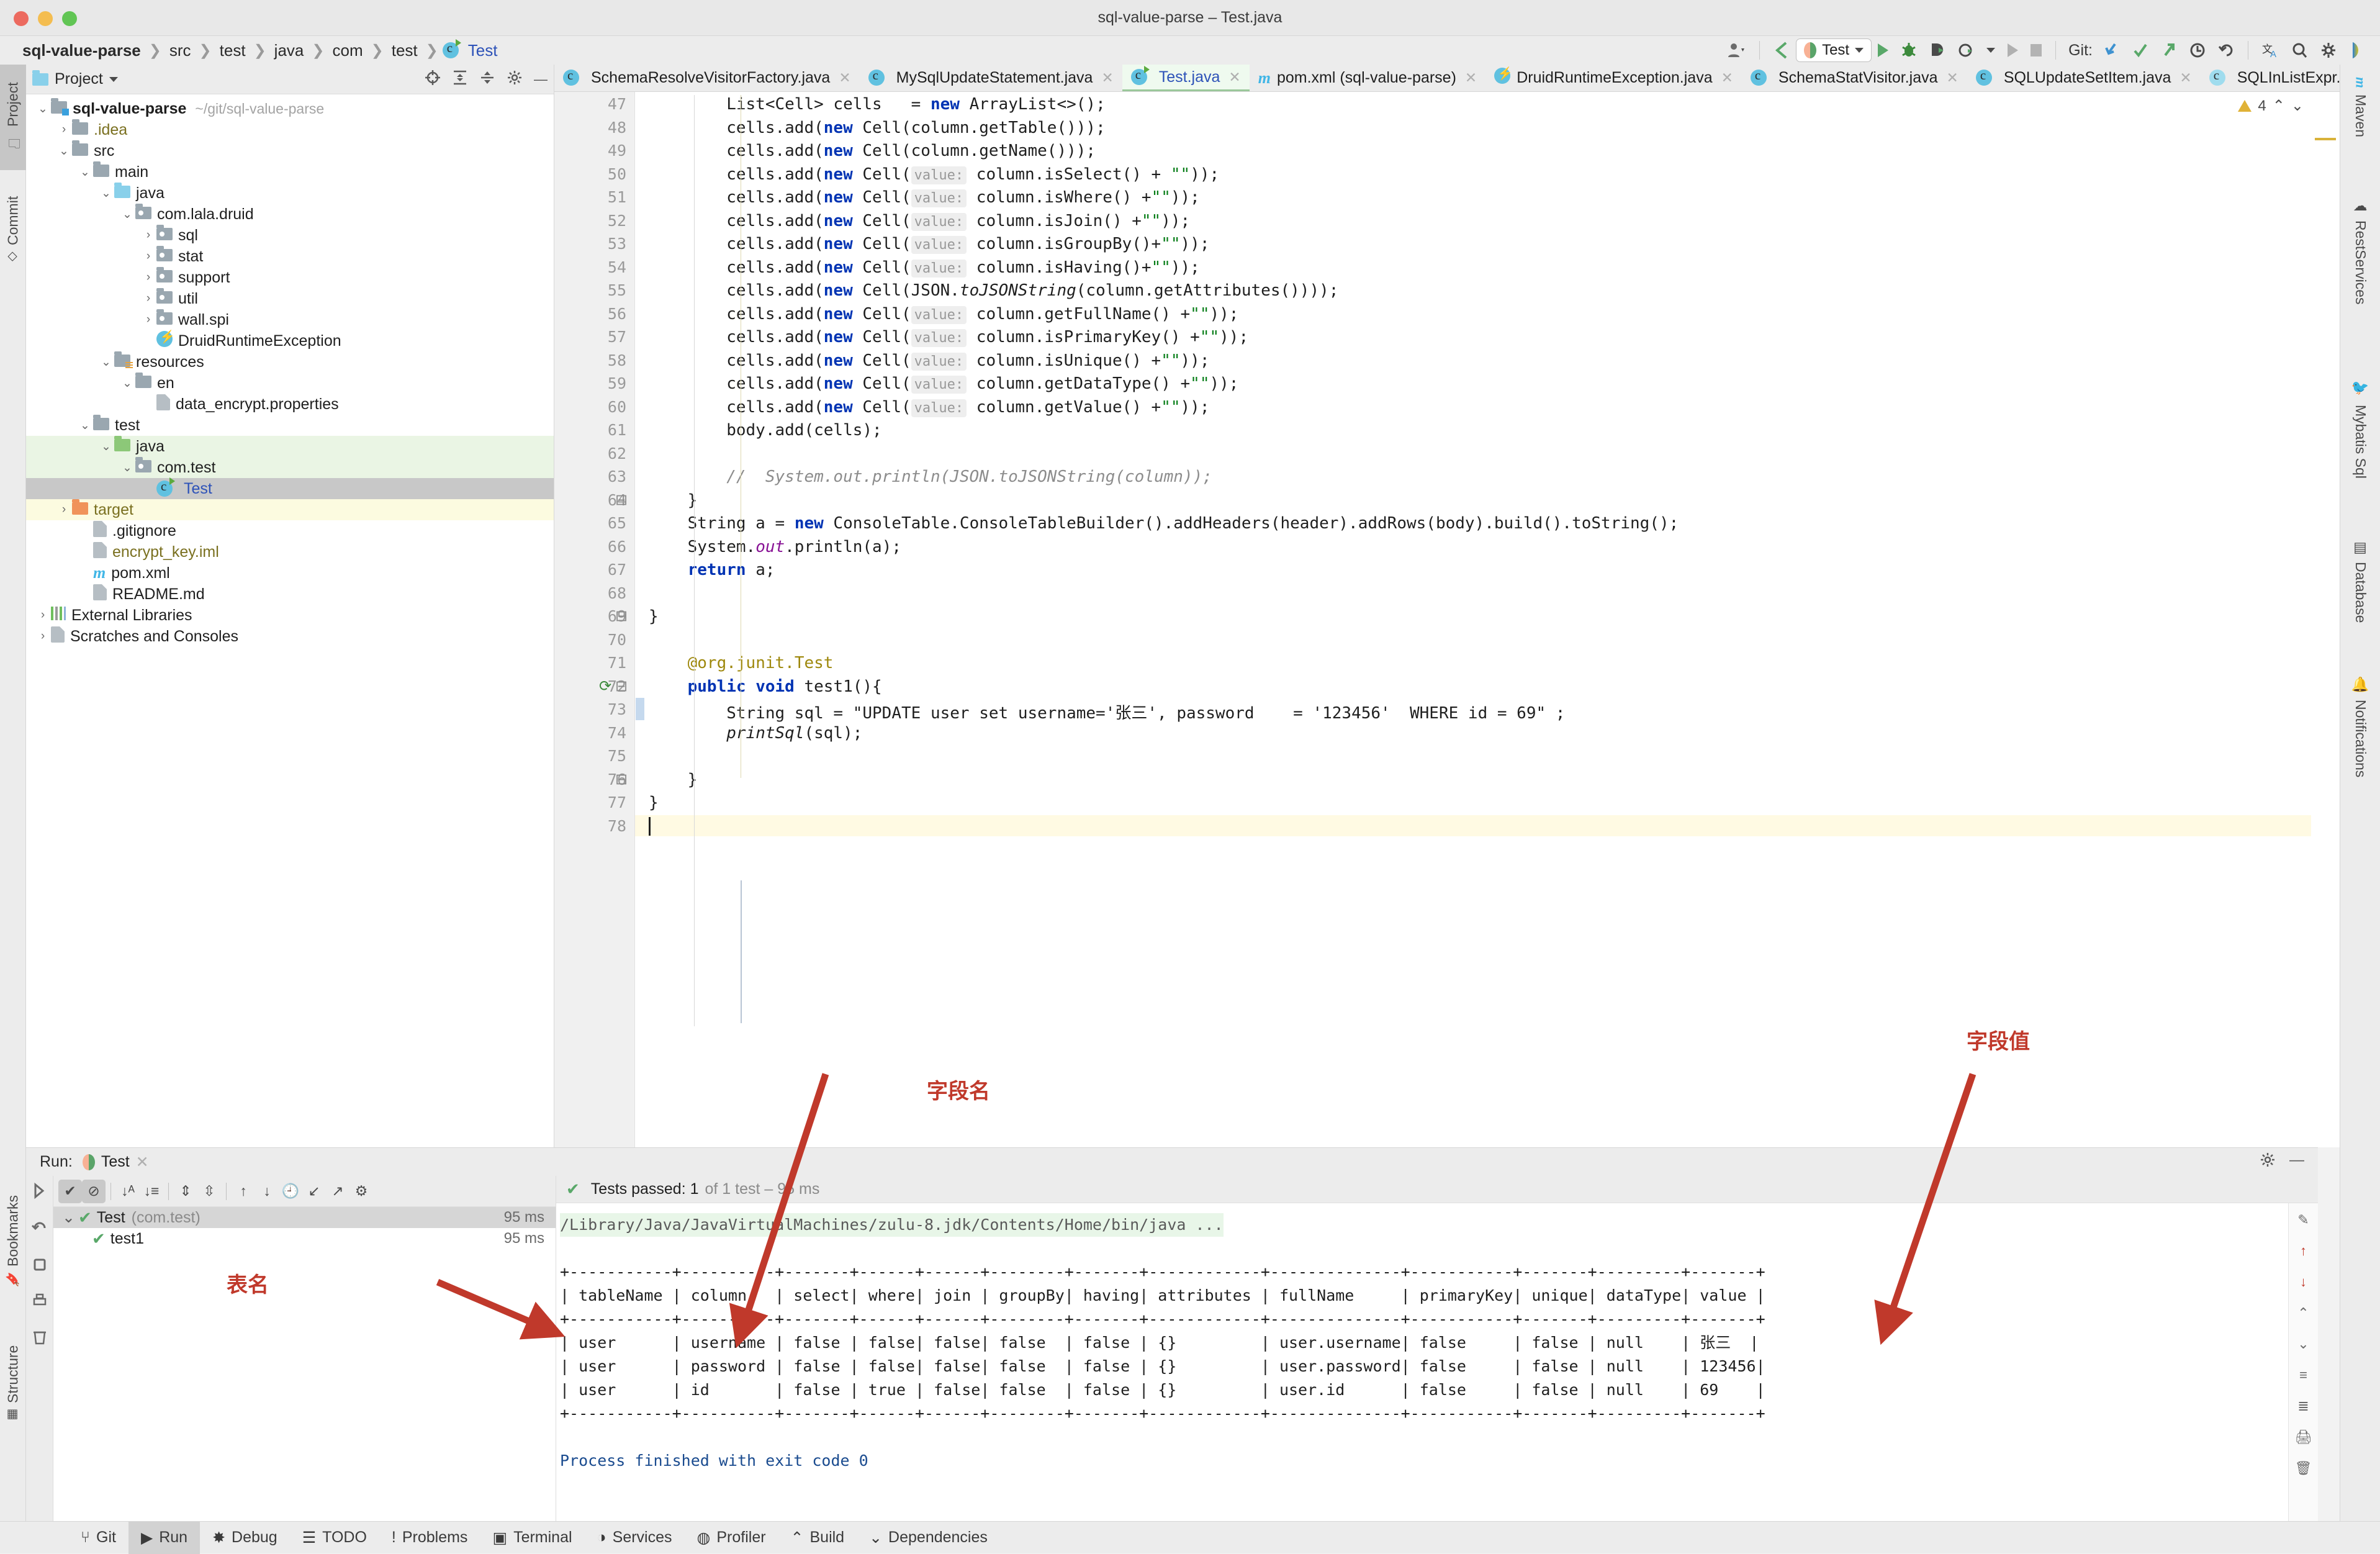  What do you see at coordinates (1614, 78) in the screenshot?
I see `editor-tab-druidruntimeexception-java: DruidRuntimeException.java ✕` at bounding box center [1614, 78].